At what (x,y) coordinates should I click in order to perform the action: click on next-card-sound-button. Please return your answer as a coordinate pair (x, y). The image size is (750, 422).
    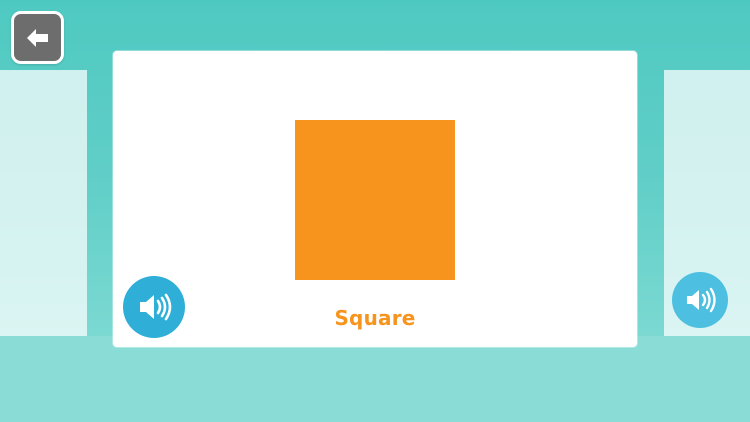
    Looking at the image, I should click on (700, 300).